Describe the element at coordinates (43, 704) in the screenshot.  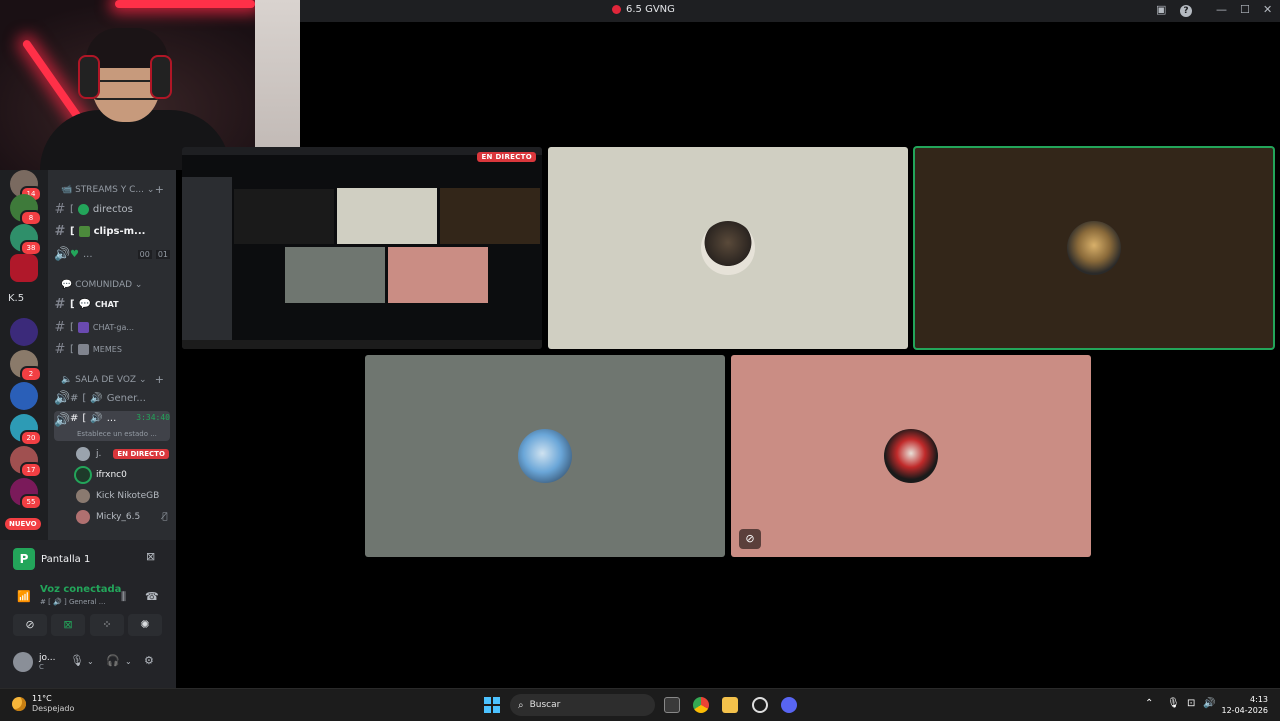
I see `weather-widget: 11°C Despejado` at that location.